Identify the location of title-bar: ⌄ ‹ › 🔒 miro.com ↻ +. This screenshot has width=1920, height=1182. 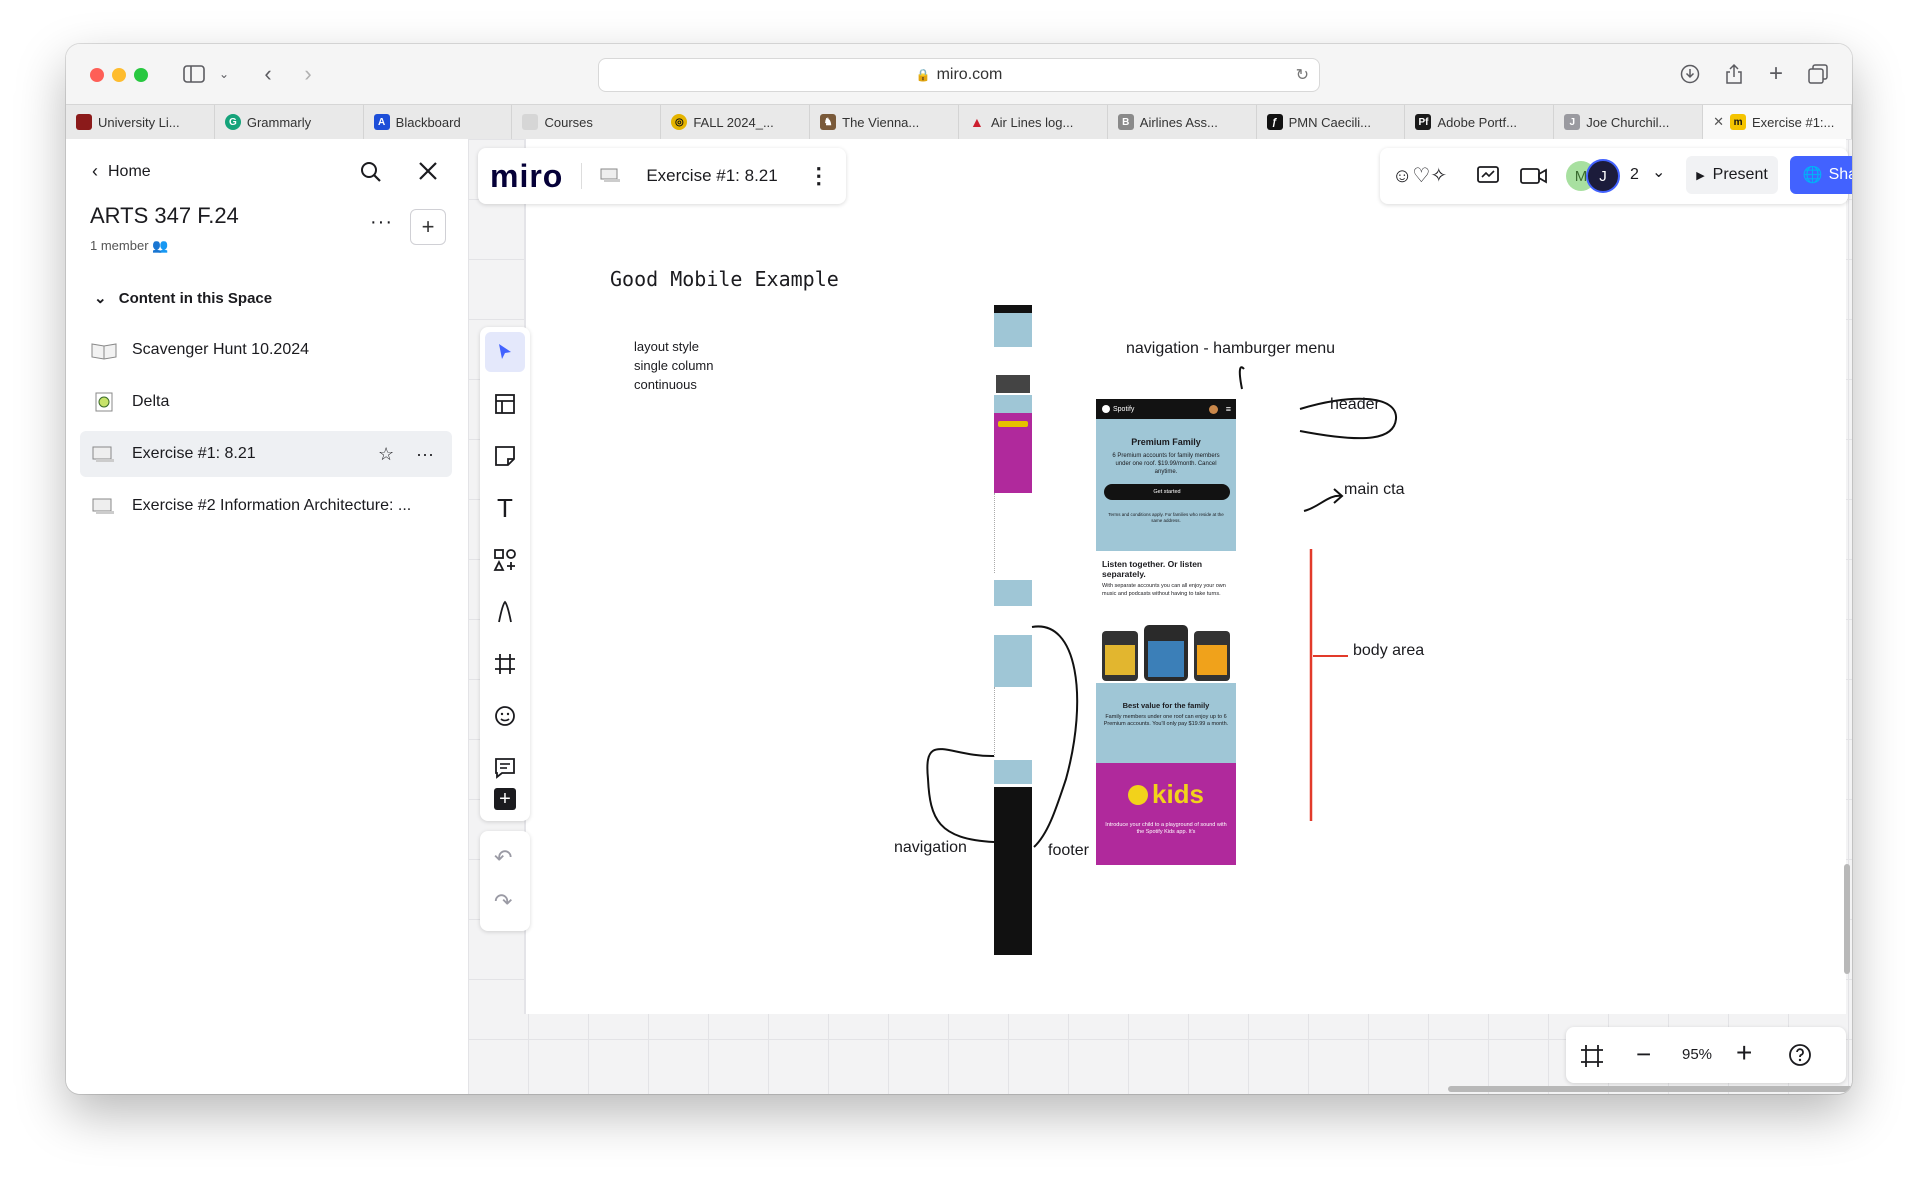
(959, 74).